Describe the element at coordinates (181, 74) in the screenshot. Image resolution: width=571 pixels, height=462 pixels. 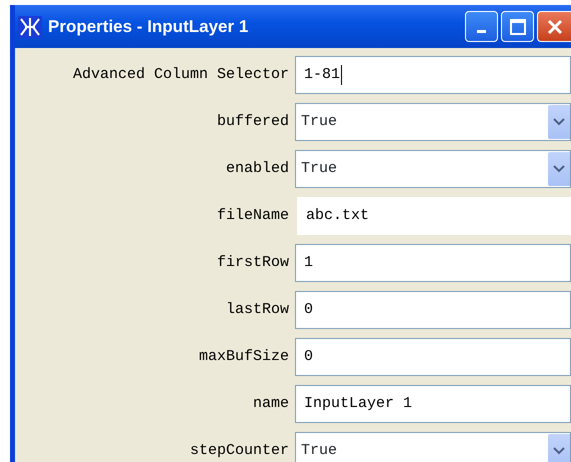
I see `property-label: Advanced Column Selector` at that location.